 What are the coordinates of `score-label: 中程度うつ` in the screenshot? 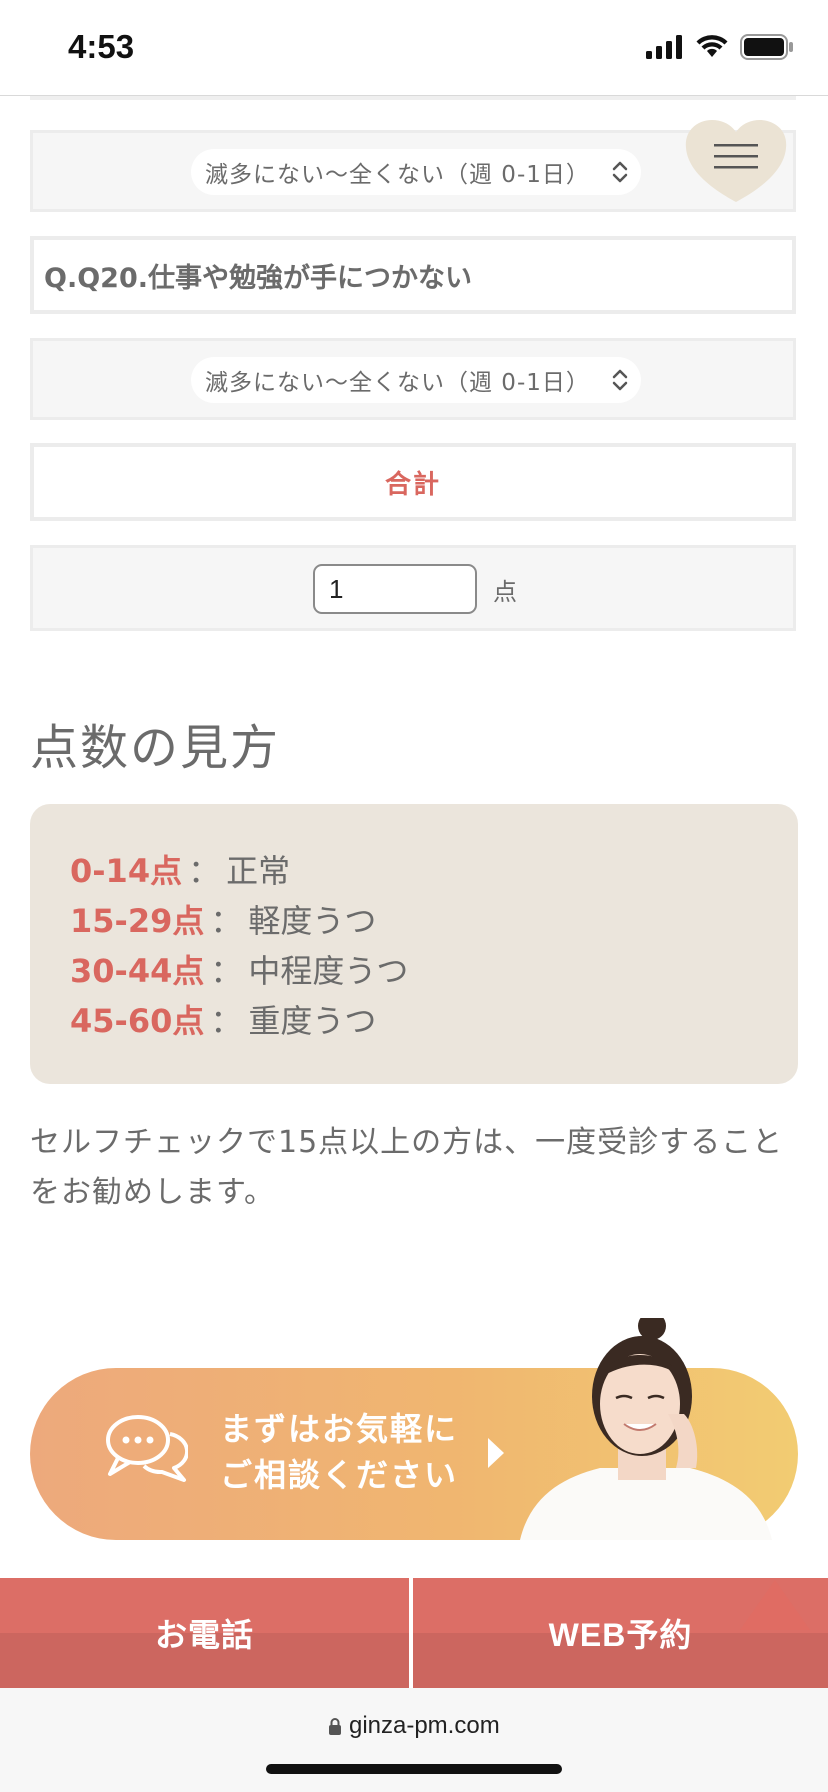 It's located at (328, 971).